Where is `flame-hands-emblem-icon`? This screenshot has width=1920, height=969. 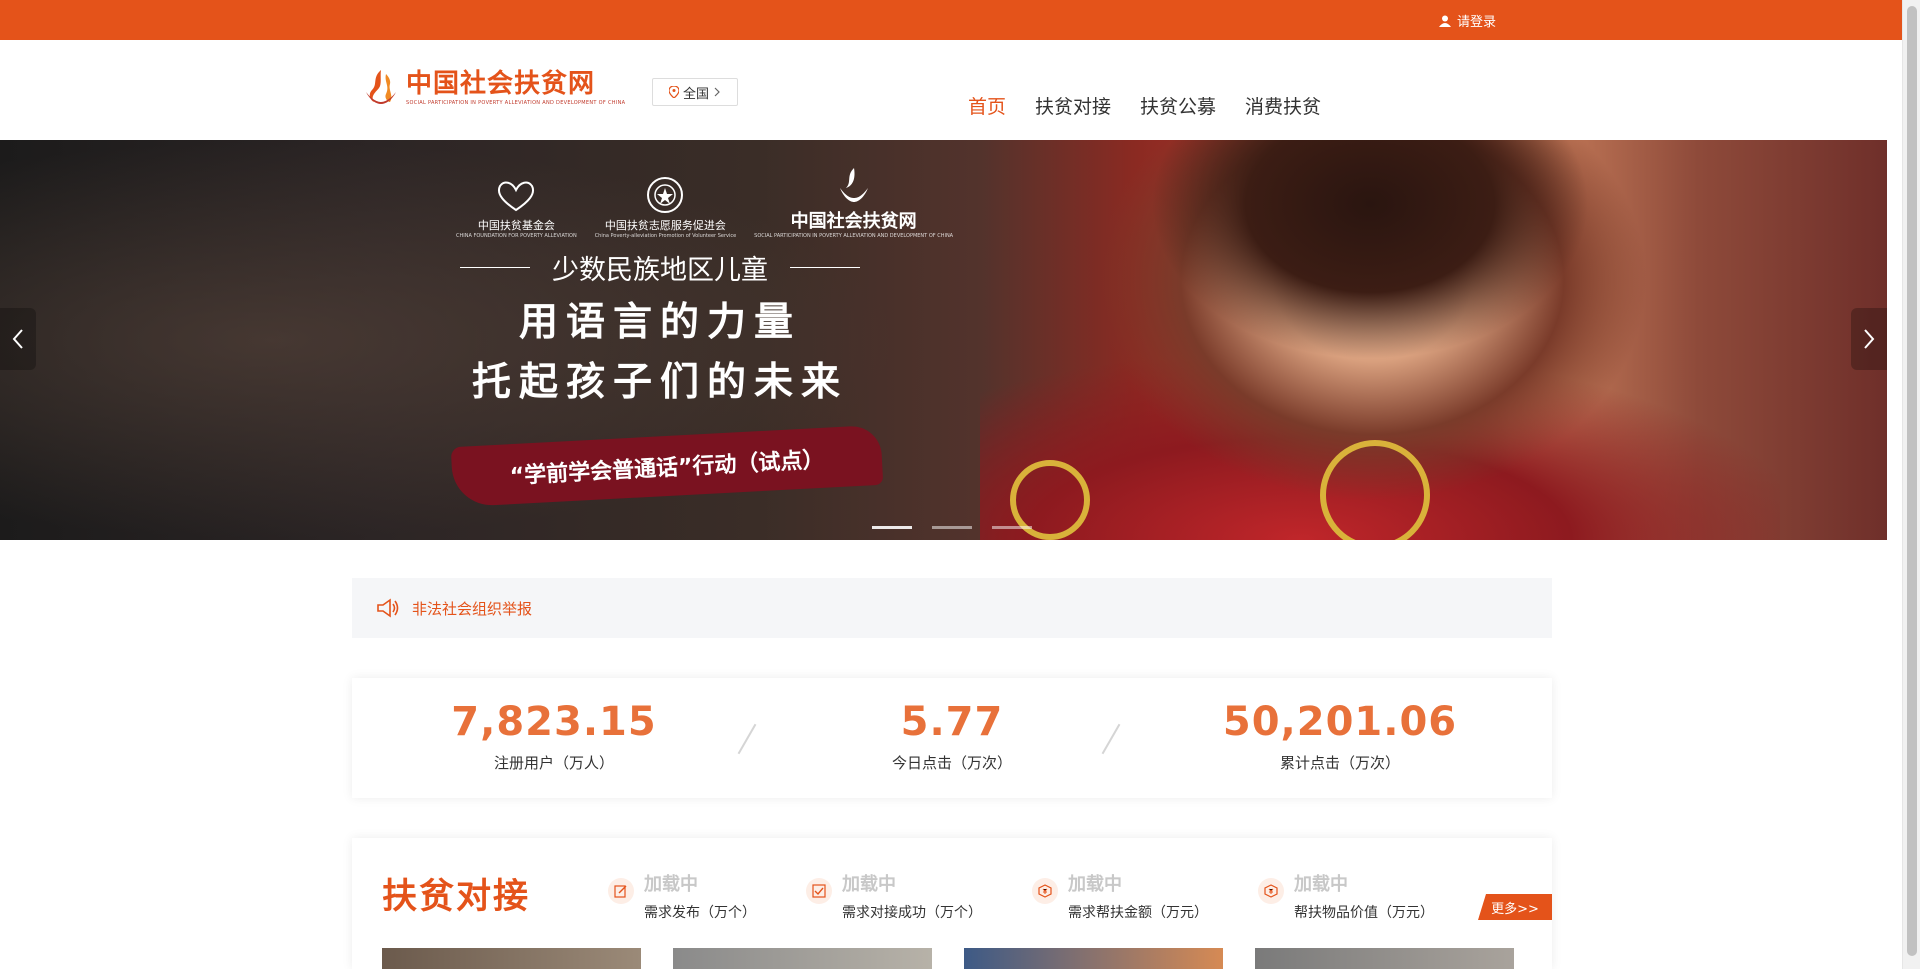
flame-hands-emblem-icon is located at coordinates (853, 185).